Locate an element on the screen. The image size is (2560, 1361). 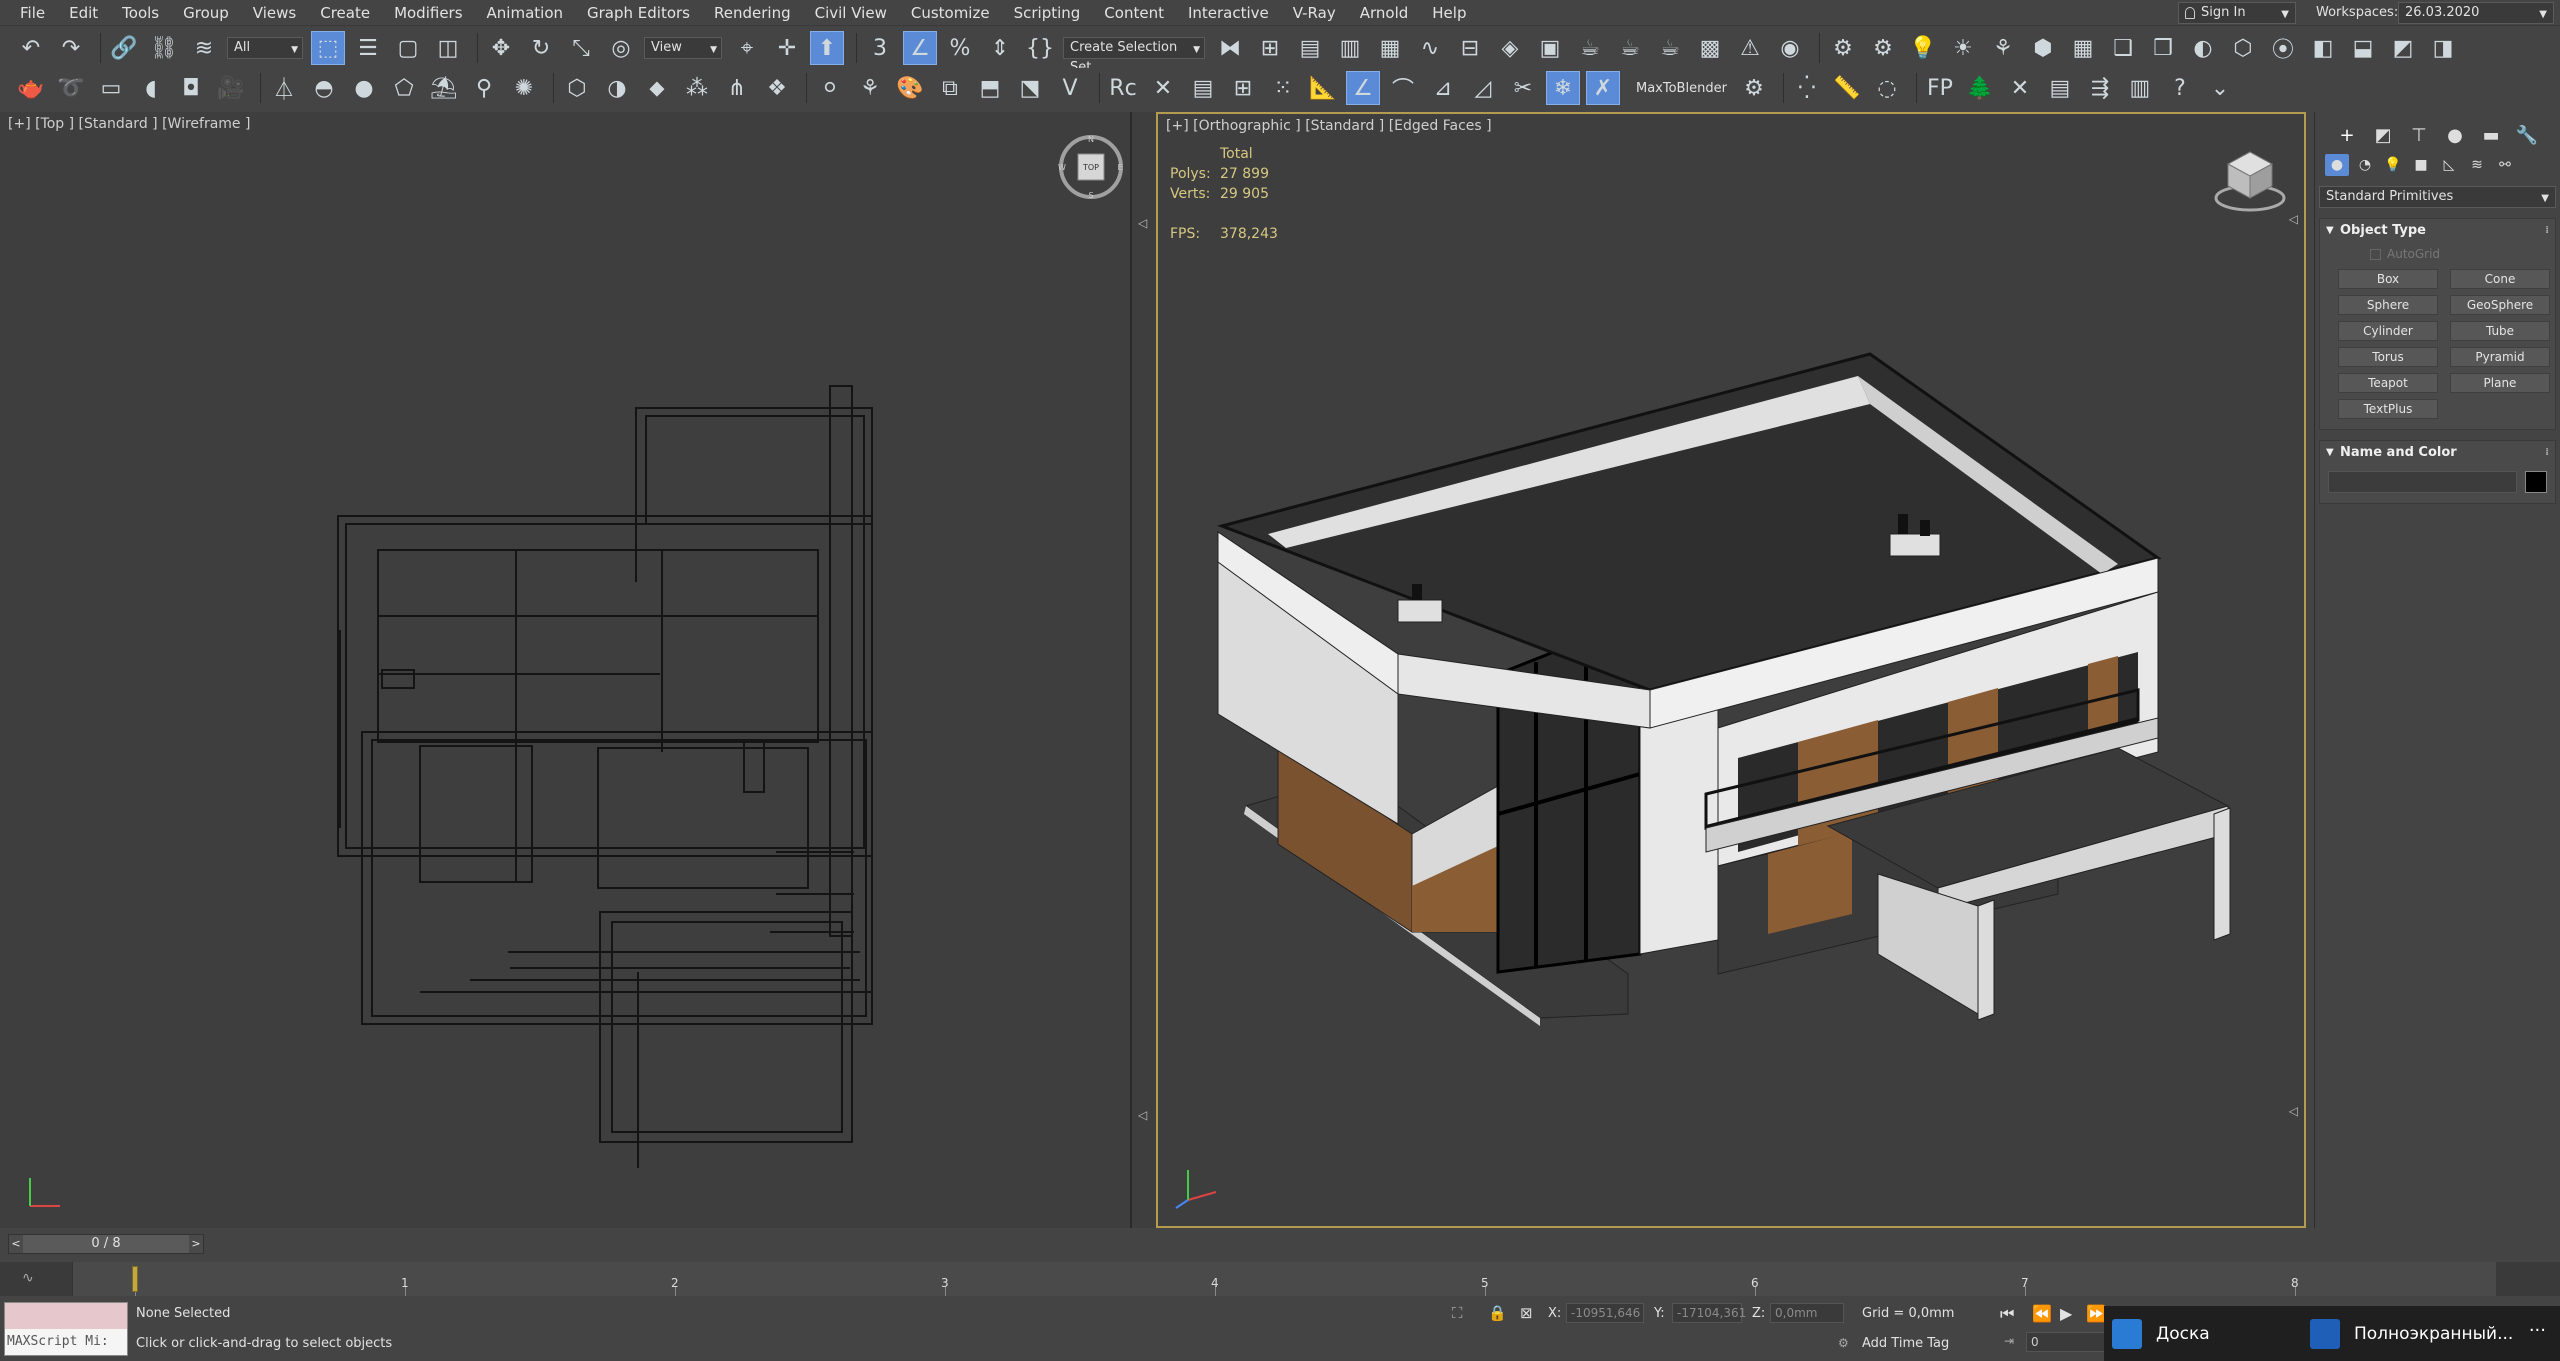
window-crossing-icon: ◫ is located at coordinates (448, 48).